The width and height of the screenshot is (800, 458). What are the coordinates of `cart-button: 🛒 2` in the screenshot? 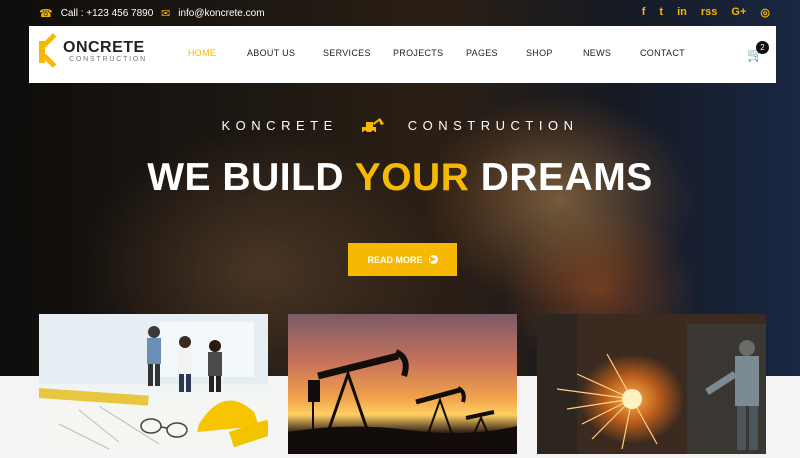 It's located at (757, 52).